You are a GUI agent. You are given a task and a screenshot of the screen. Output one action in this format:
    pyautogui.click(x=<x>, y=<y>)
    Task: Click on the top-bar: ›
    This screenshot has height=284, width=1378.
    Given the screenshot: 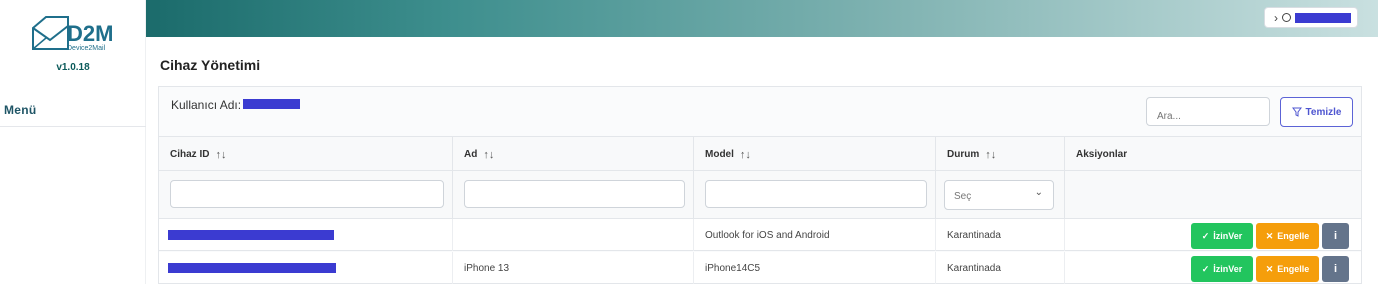 What is the action you would take?
    pyautogui.click(x=762, y=18)
    